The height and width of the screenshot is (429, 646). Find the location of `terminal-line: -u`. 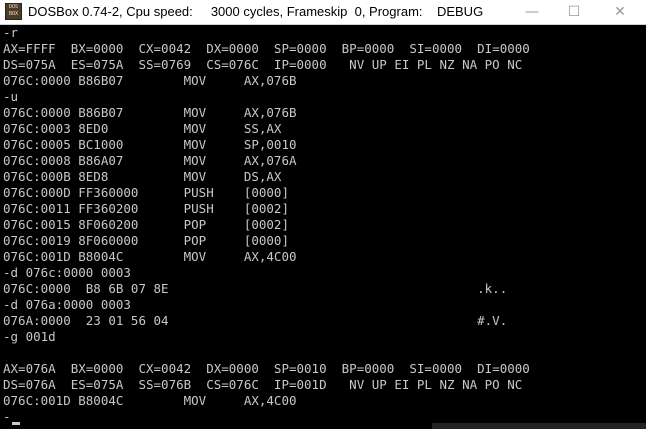

terminal-line: -u is located at coordinates (11, 96).